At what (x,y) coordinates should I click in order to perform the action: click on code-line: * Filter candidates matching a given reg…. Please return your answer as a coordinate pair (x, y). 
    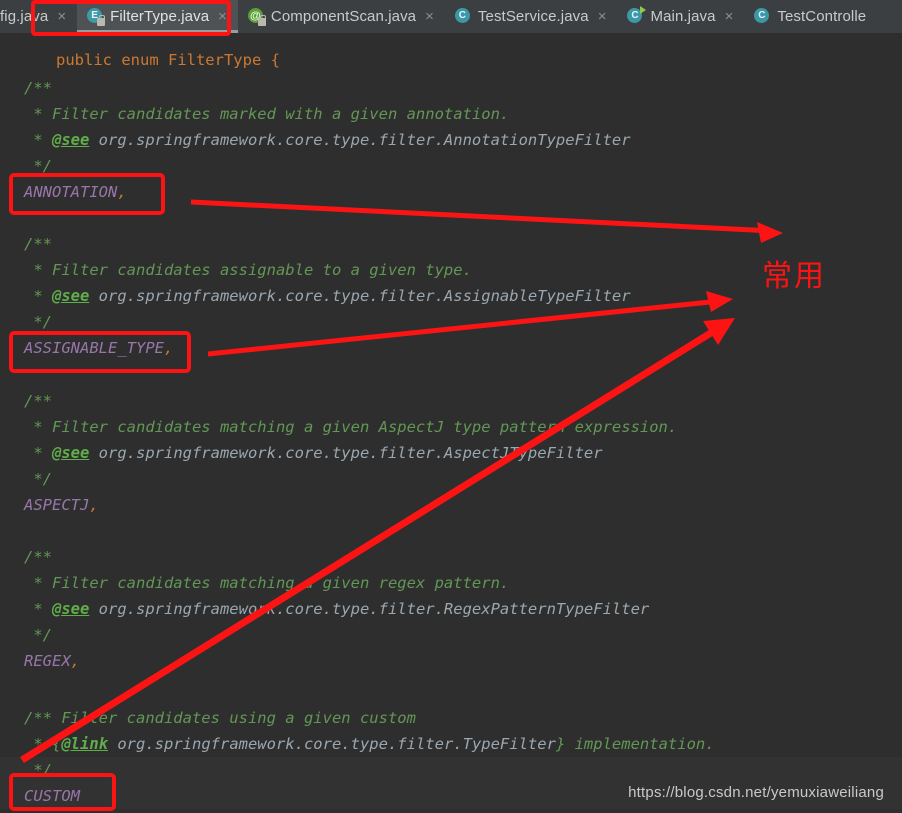
    Looking at the image, I should click on (451, 583).